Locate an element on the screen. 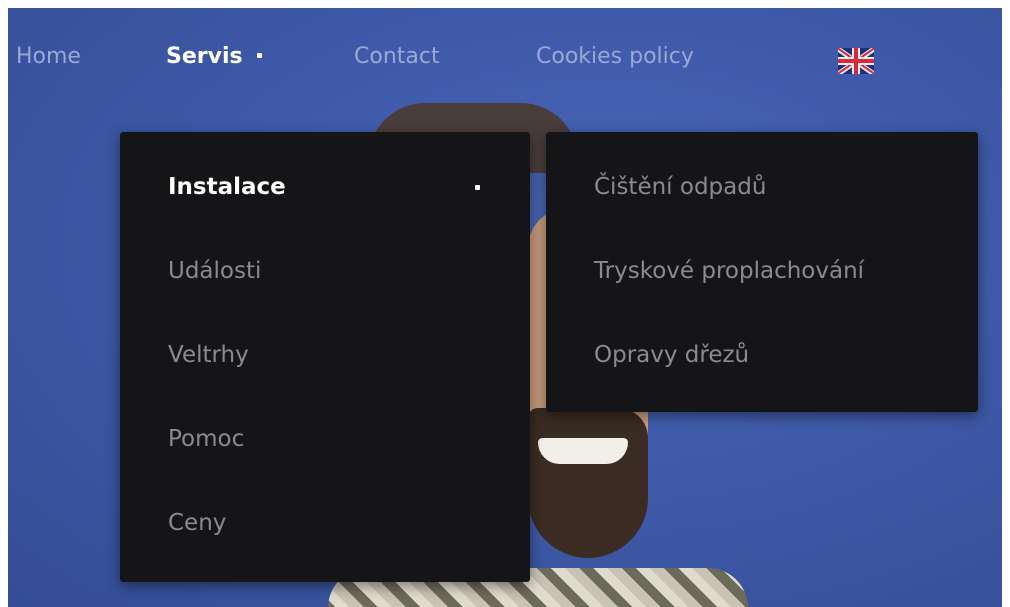 Image resolution: width=1010 pixels, height=607 pixels. submenu-arrow-icon is located at coordinates (477, 187).